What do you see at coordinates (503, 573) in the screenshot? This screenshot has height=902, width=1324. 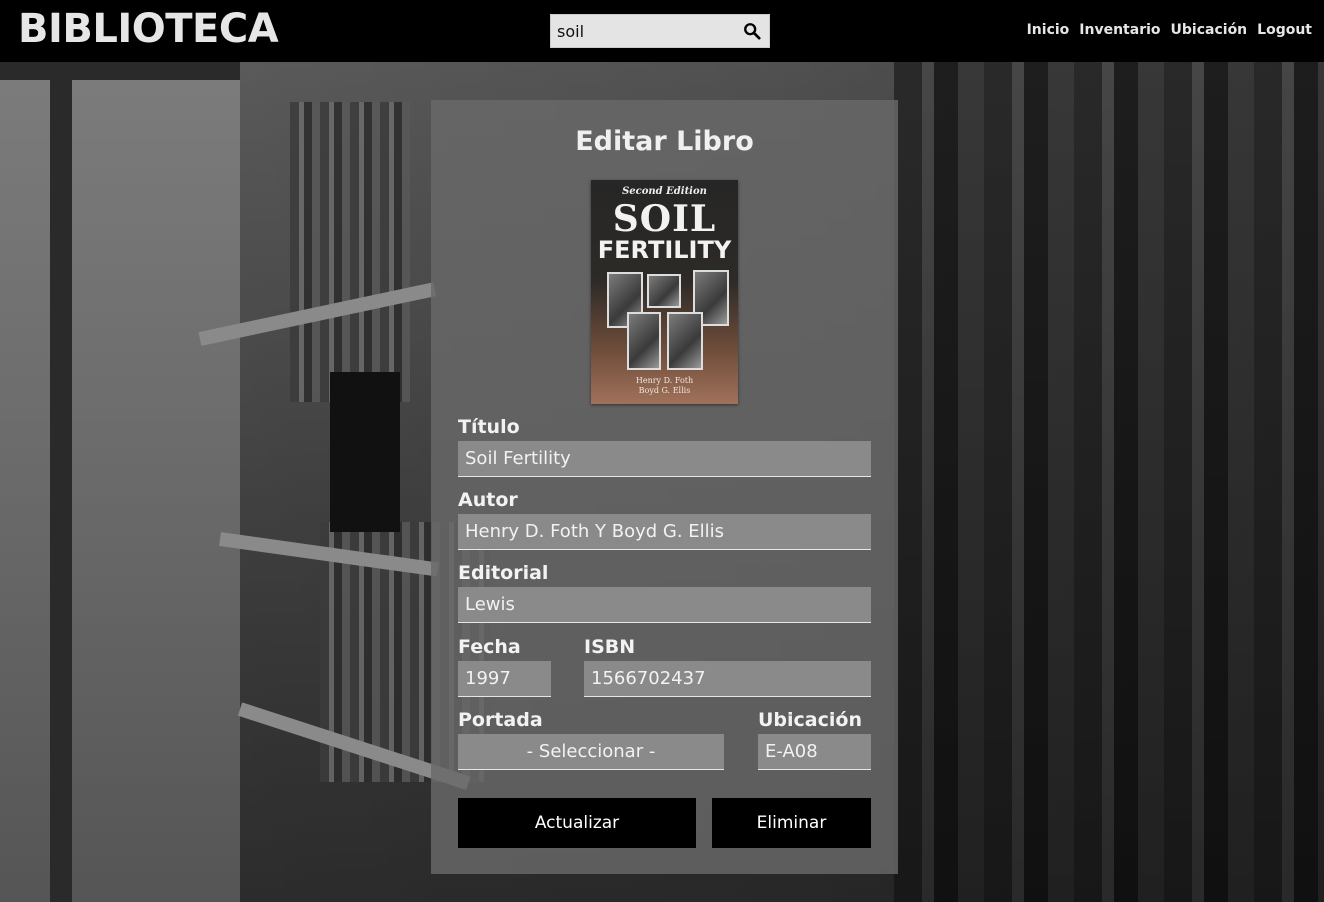 I see `editorial-label: Editorial` at bounding box center [503, 573].